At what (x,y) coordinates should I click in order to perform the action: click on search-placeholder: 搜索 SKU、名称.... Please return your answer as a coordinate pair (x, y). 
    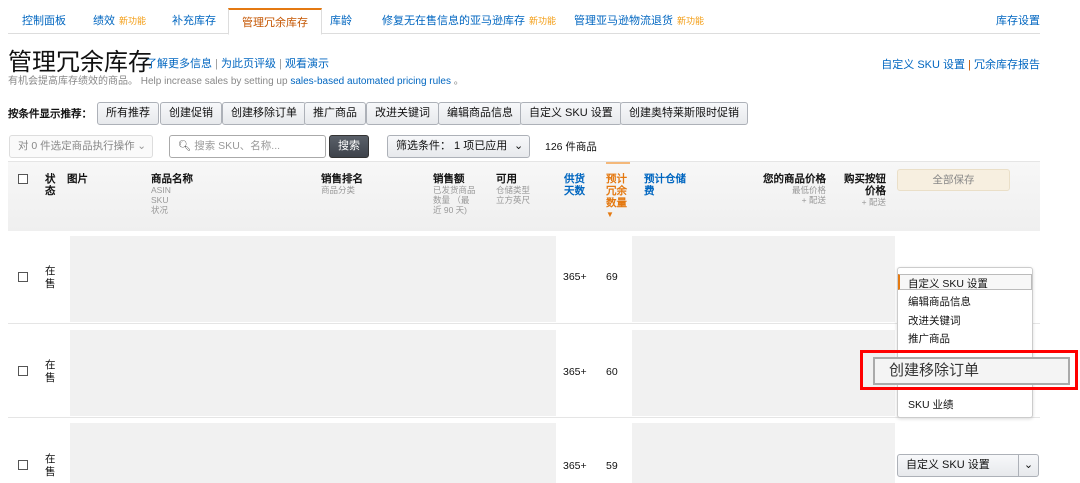
    Looking at the image, I should click on (237, 146).